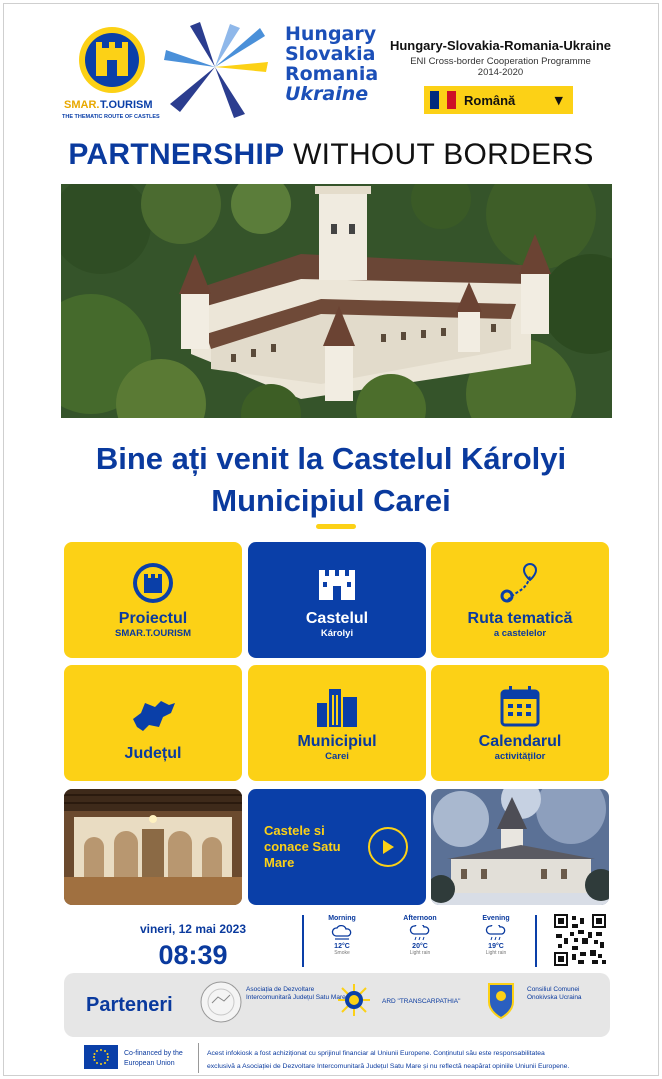 This screenshot has width=662, height=1079. Describe the element at coordinates (154, 716) in the screenshot. I see `county-map-icon` at that location.